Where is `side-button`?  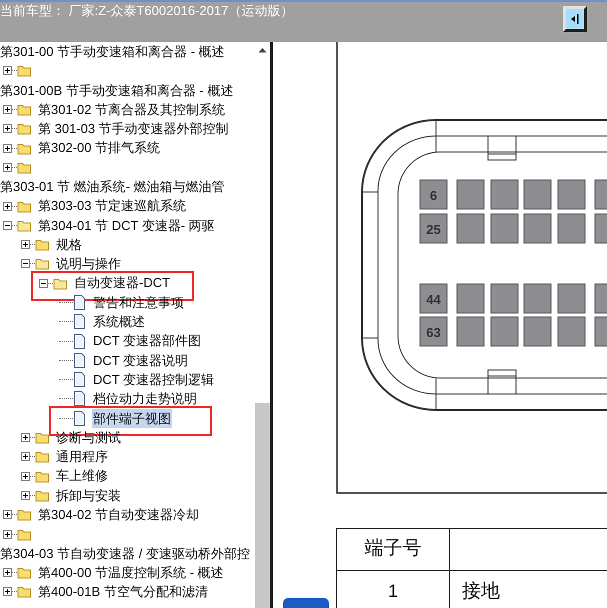
side-button is located at coordinates (306, 603).